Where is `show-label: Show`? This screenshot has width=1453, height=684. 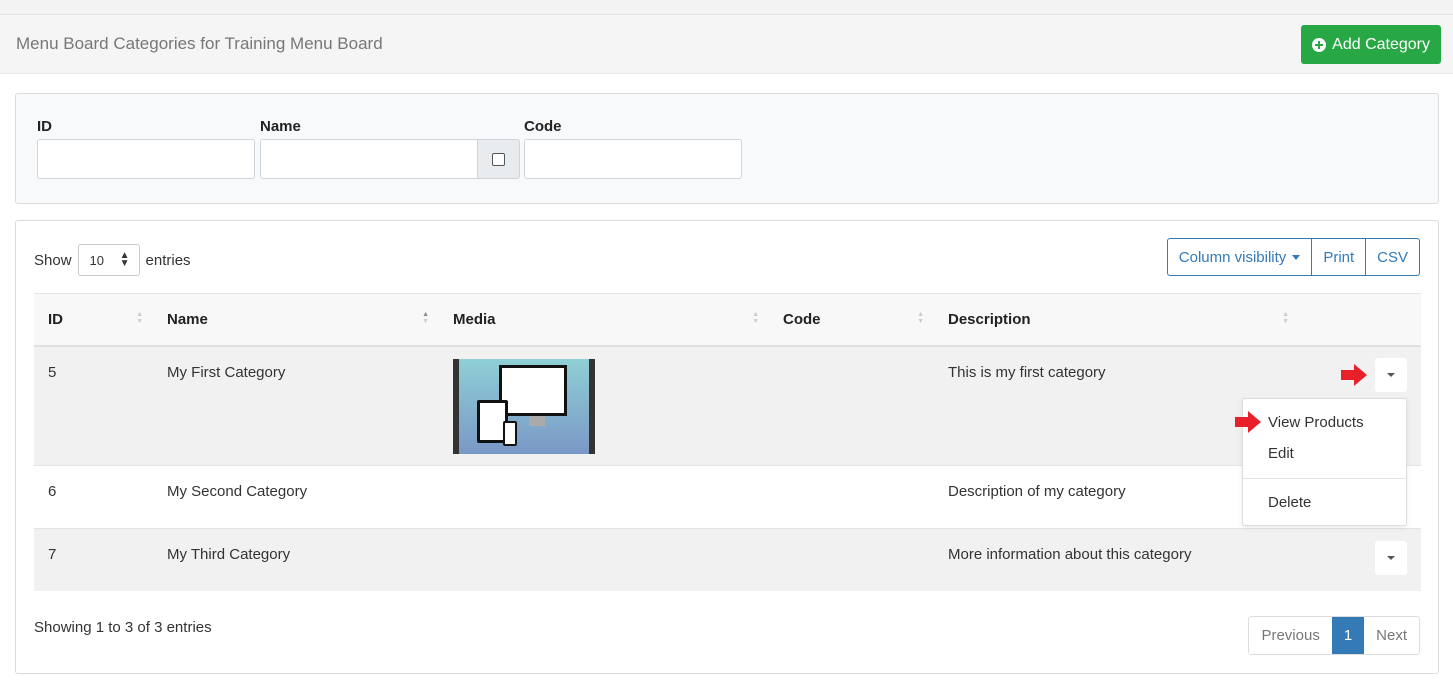
show-label: Show is located at coordinates (53, 260).